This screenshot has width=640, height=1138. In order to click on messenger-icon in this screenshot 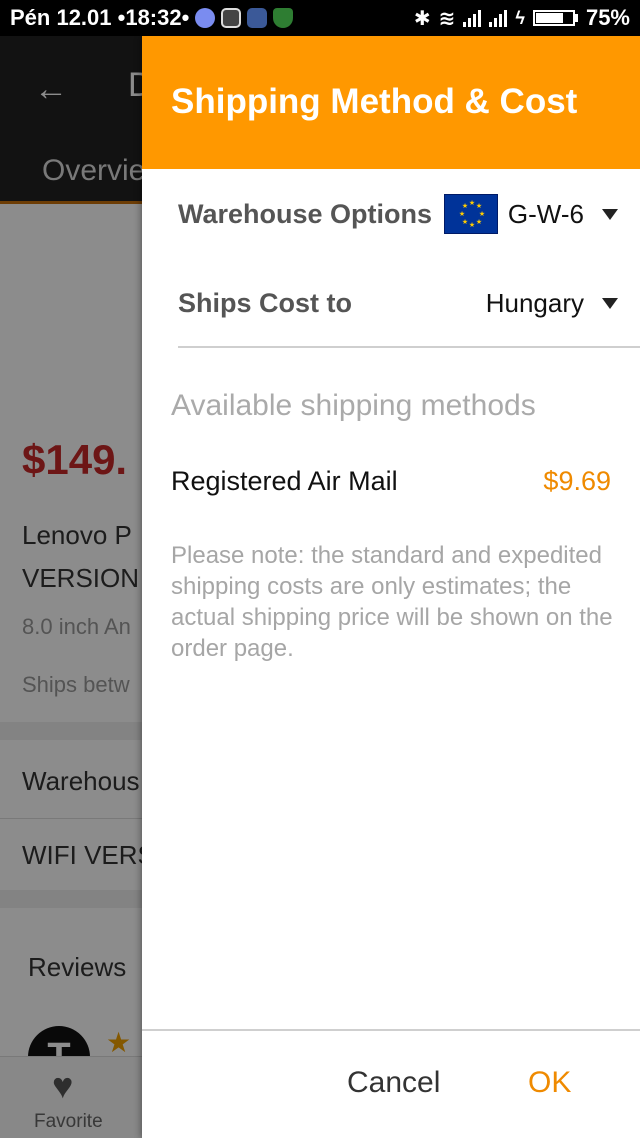, I will do `click(205, 18)`.